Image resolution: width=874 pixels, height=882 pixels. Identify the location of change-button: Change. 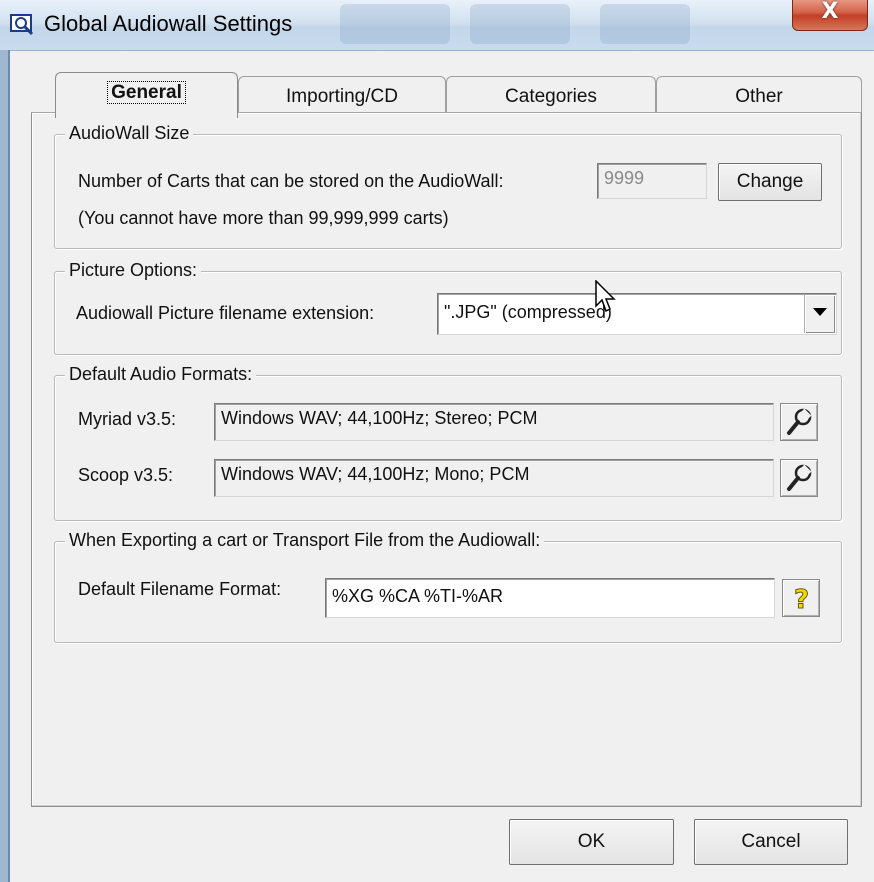
(770, 182).